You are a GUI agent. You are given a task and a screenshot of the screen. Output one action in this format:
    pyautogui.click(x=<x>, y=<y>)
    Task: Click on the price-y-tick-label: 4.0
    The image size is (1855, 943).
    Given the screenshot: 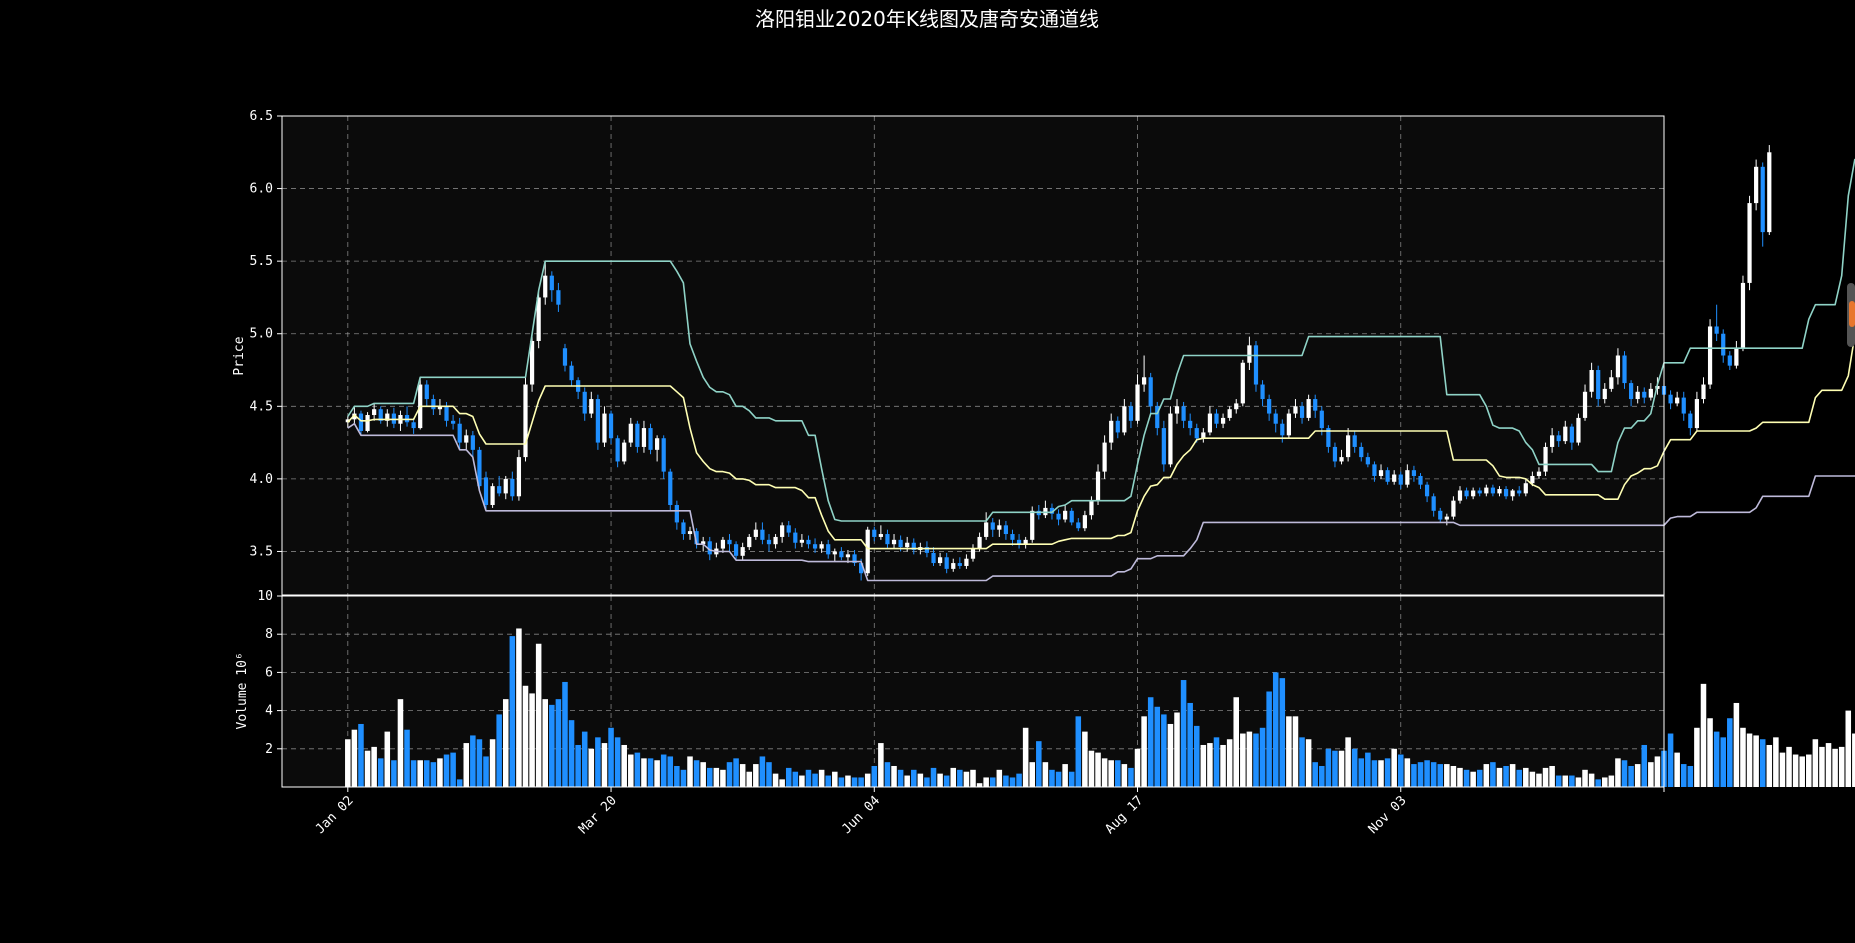 What is the action you would take?
    pyautogui.click(x=261, y=479)
    